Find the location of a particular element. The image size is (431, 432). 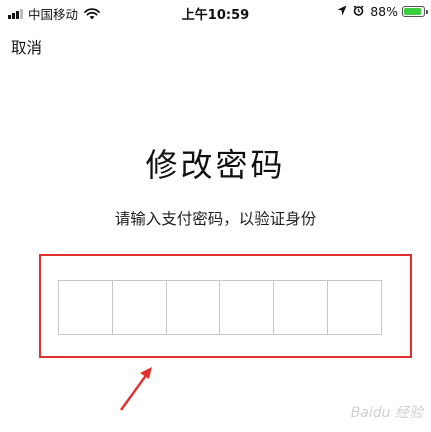

alarm-icon is located at coordinates (358, 11).